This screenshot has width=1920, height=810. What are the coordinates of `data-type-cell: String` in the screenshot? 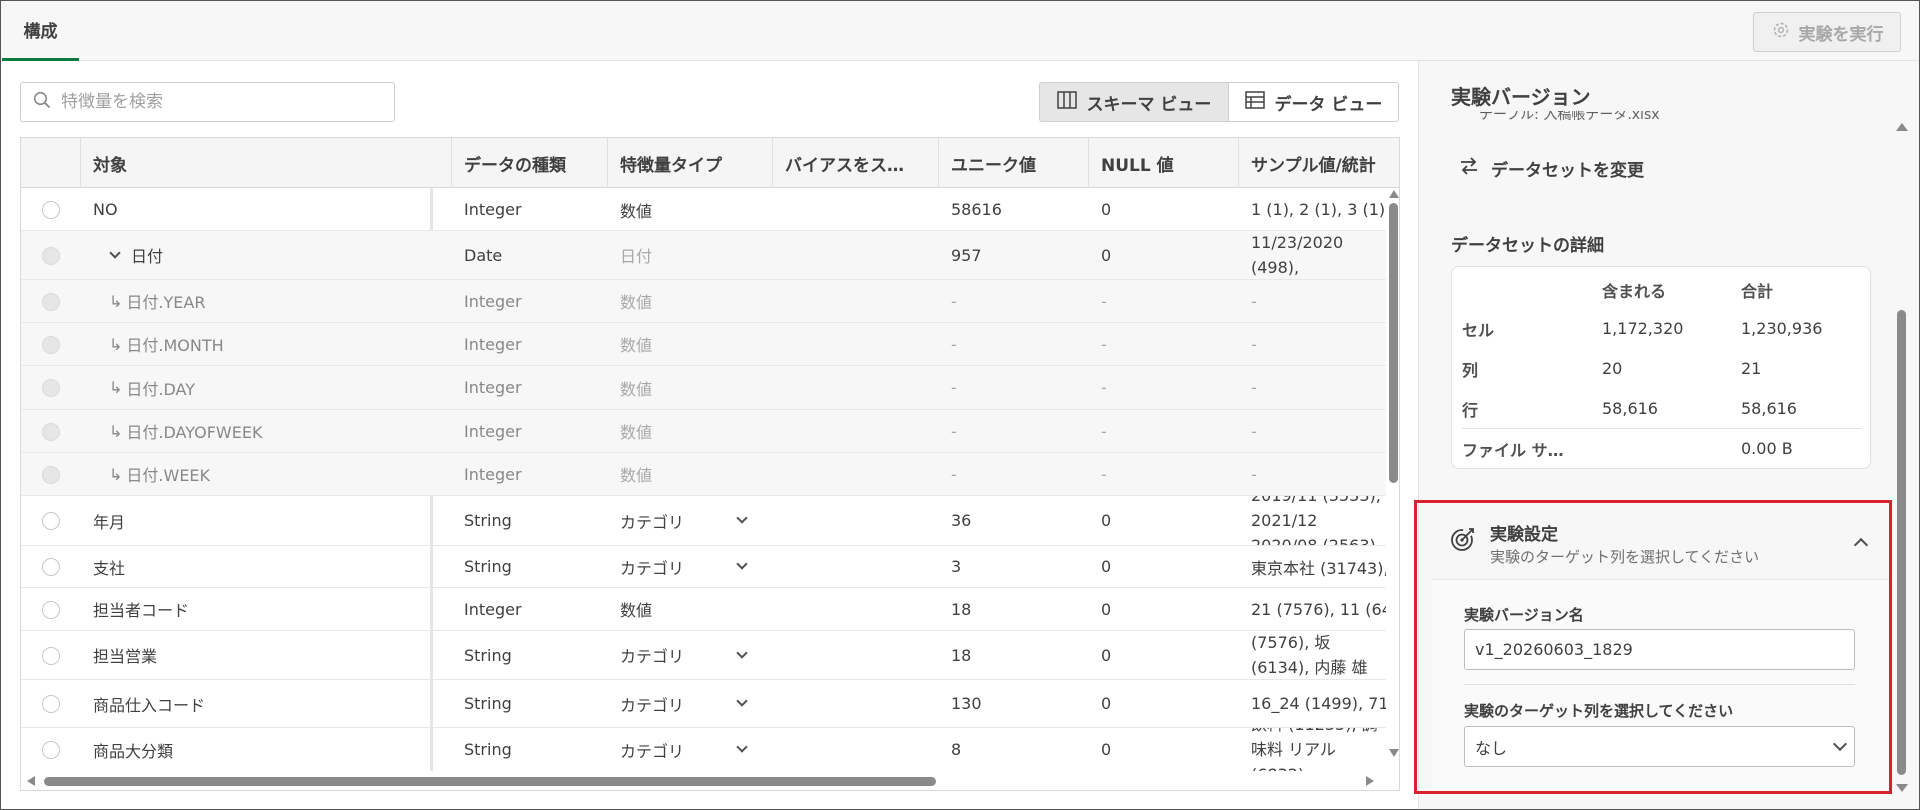 It's located at (530, 749).